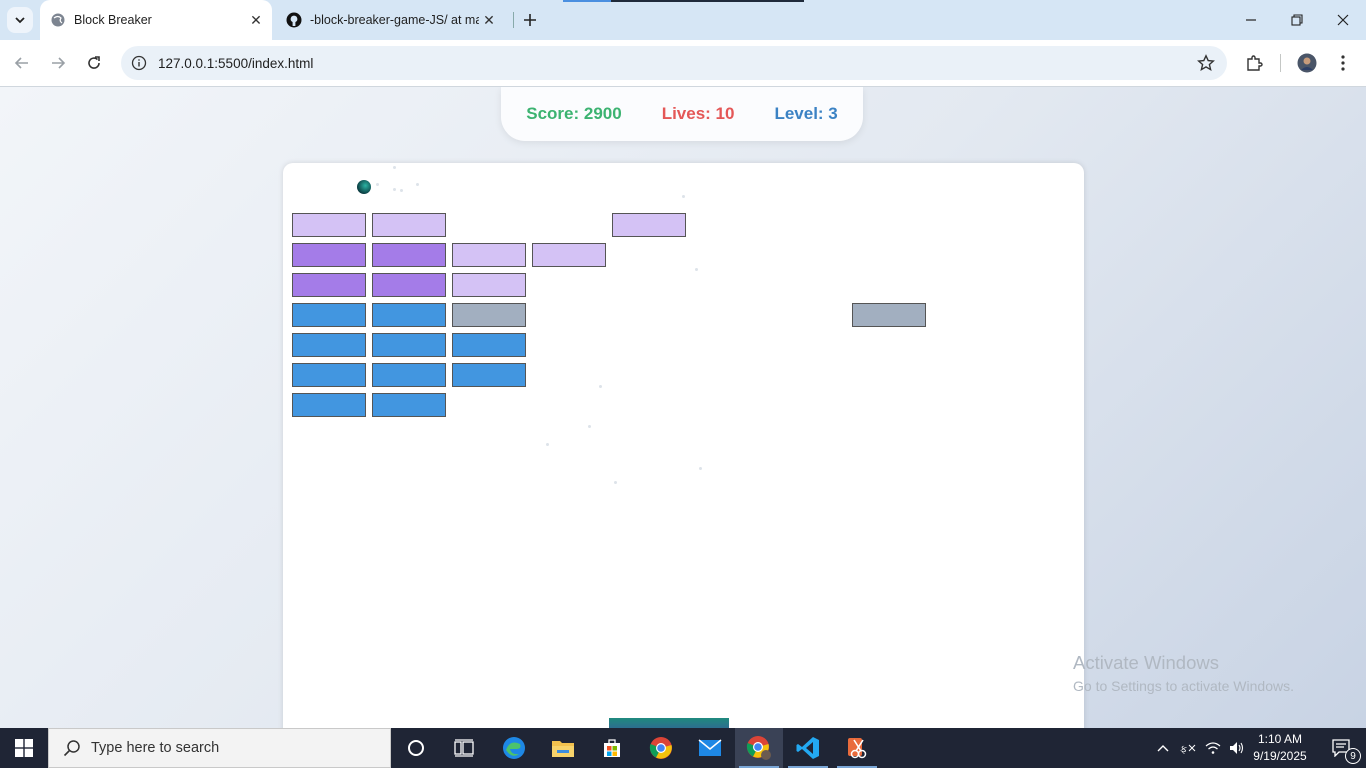 This screenshot has width=1366, height=768. What do you see at coordinates (707, 1) in the screenshot?
I see `load-indicator-track` at bounding box center [707, 1].